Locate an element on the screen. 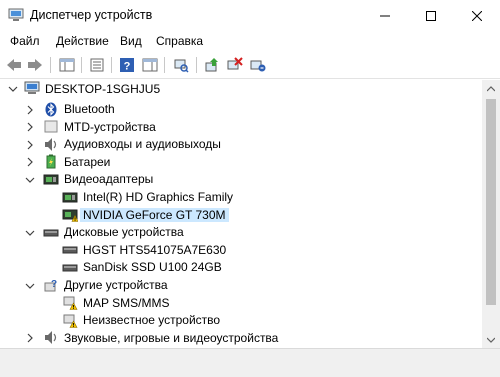 The image size is (500, 377). show-hide-tree-button is located at coordinates (67, 65).